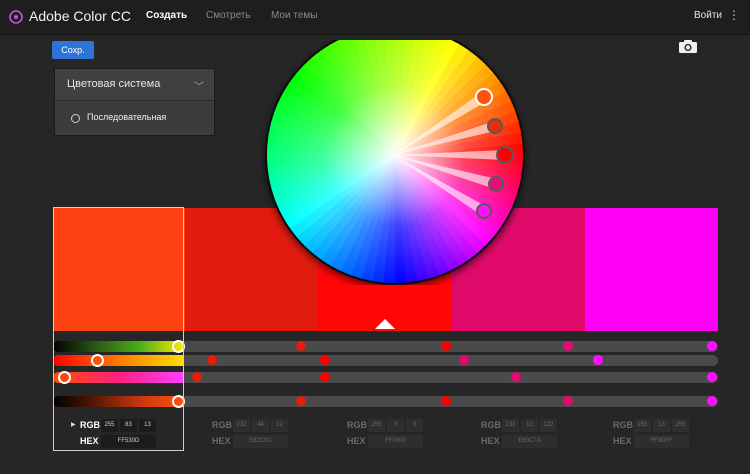 The height and width of the screenshot is (474, 750). I want to click on swatch-values-5: RGB 255 13 255 HEX FF0DFF, so click(651, 434).